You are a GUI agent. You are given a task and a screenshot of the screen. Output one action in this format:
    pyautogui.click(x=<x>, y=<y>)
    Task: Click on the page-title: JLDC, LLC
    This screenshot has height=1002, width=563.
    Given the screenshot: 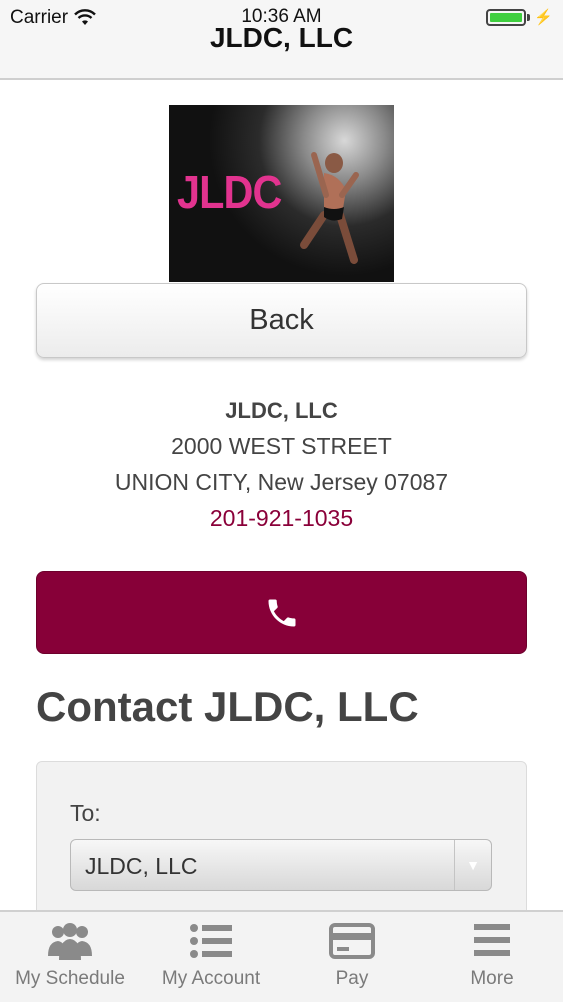 What is the action you would take?
    pyautogui.click(x=281, y=37)
    